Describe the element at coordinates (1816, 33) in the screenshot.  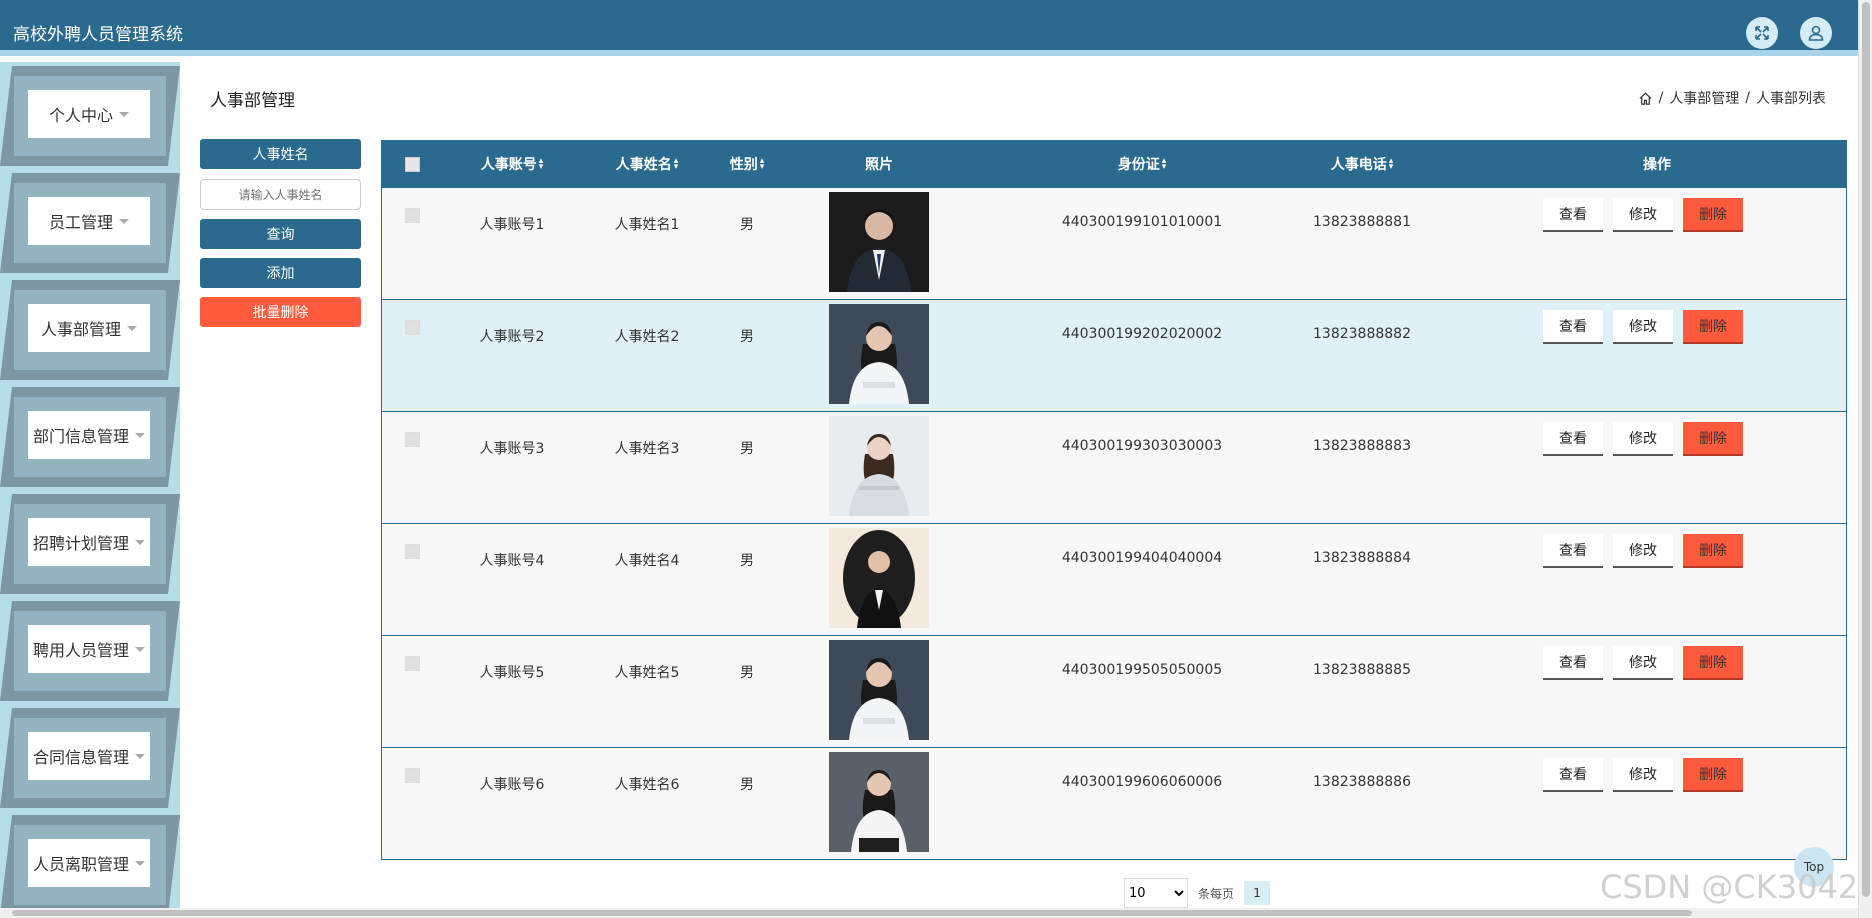
I see `user-button` at that location.